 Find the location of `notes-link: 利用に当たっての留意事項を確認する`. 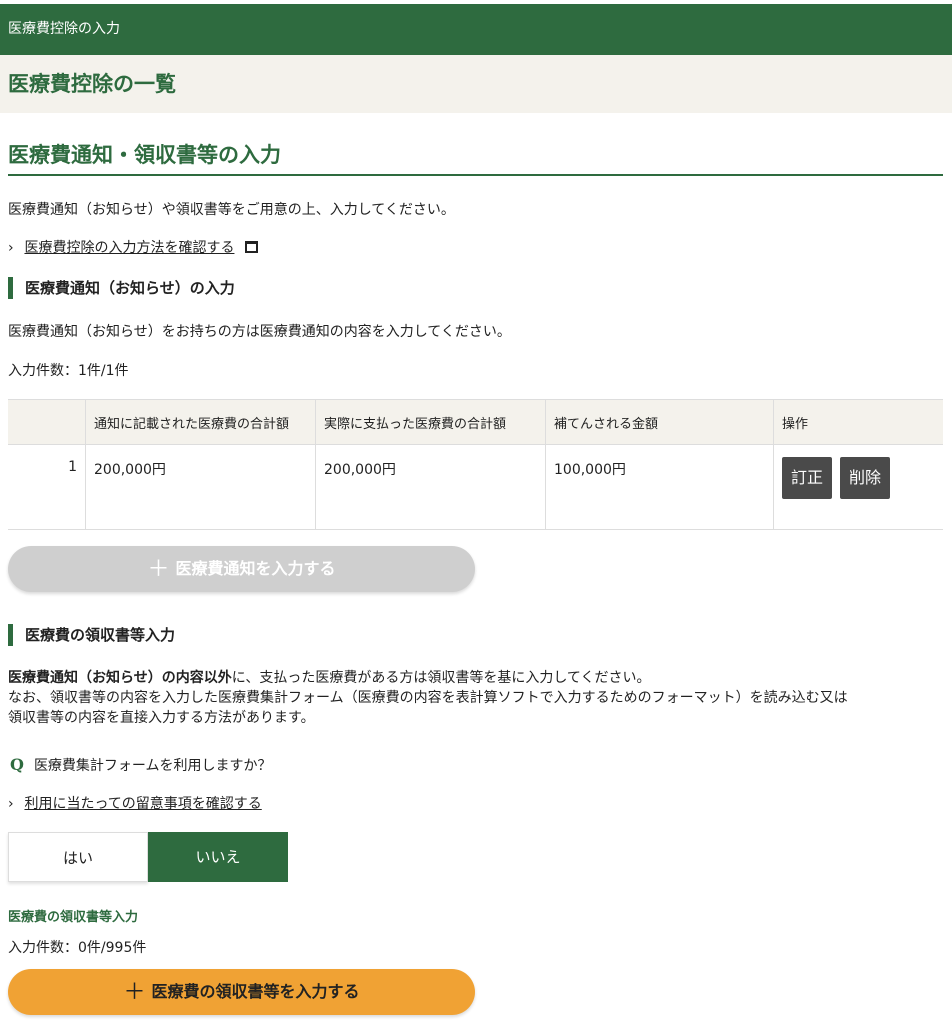

notes-link: 利用に当たっての留意事項を確認する is located at coordinates (142, 804).